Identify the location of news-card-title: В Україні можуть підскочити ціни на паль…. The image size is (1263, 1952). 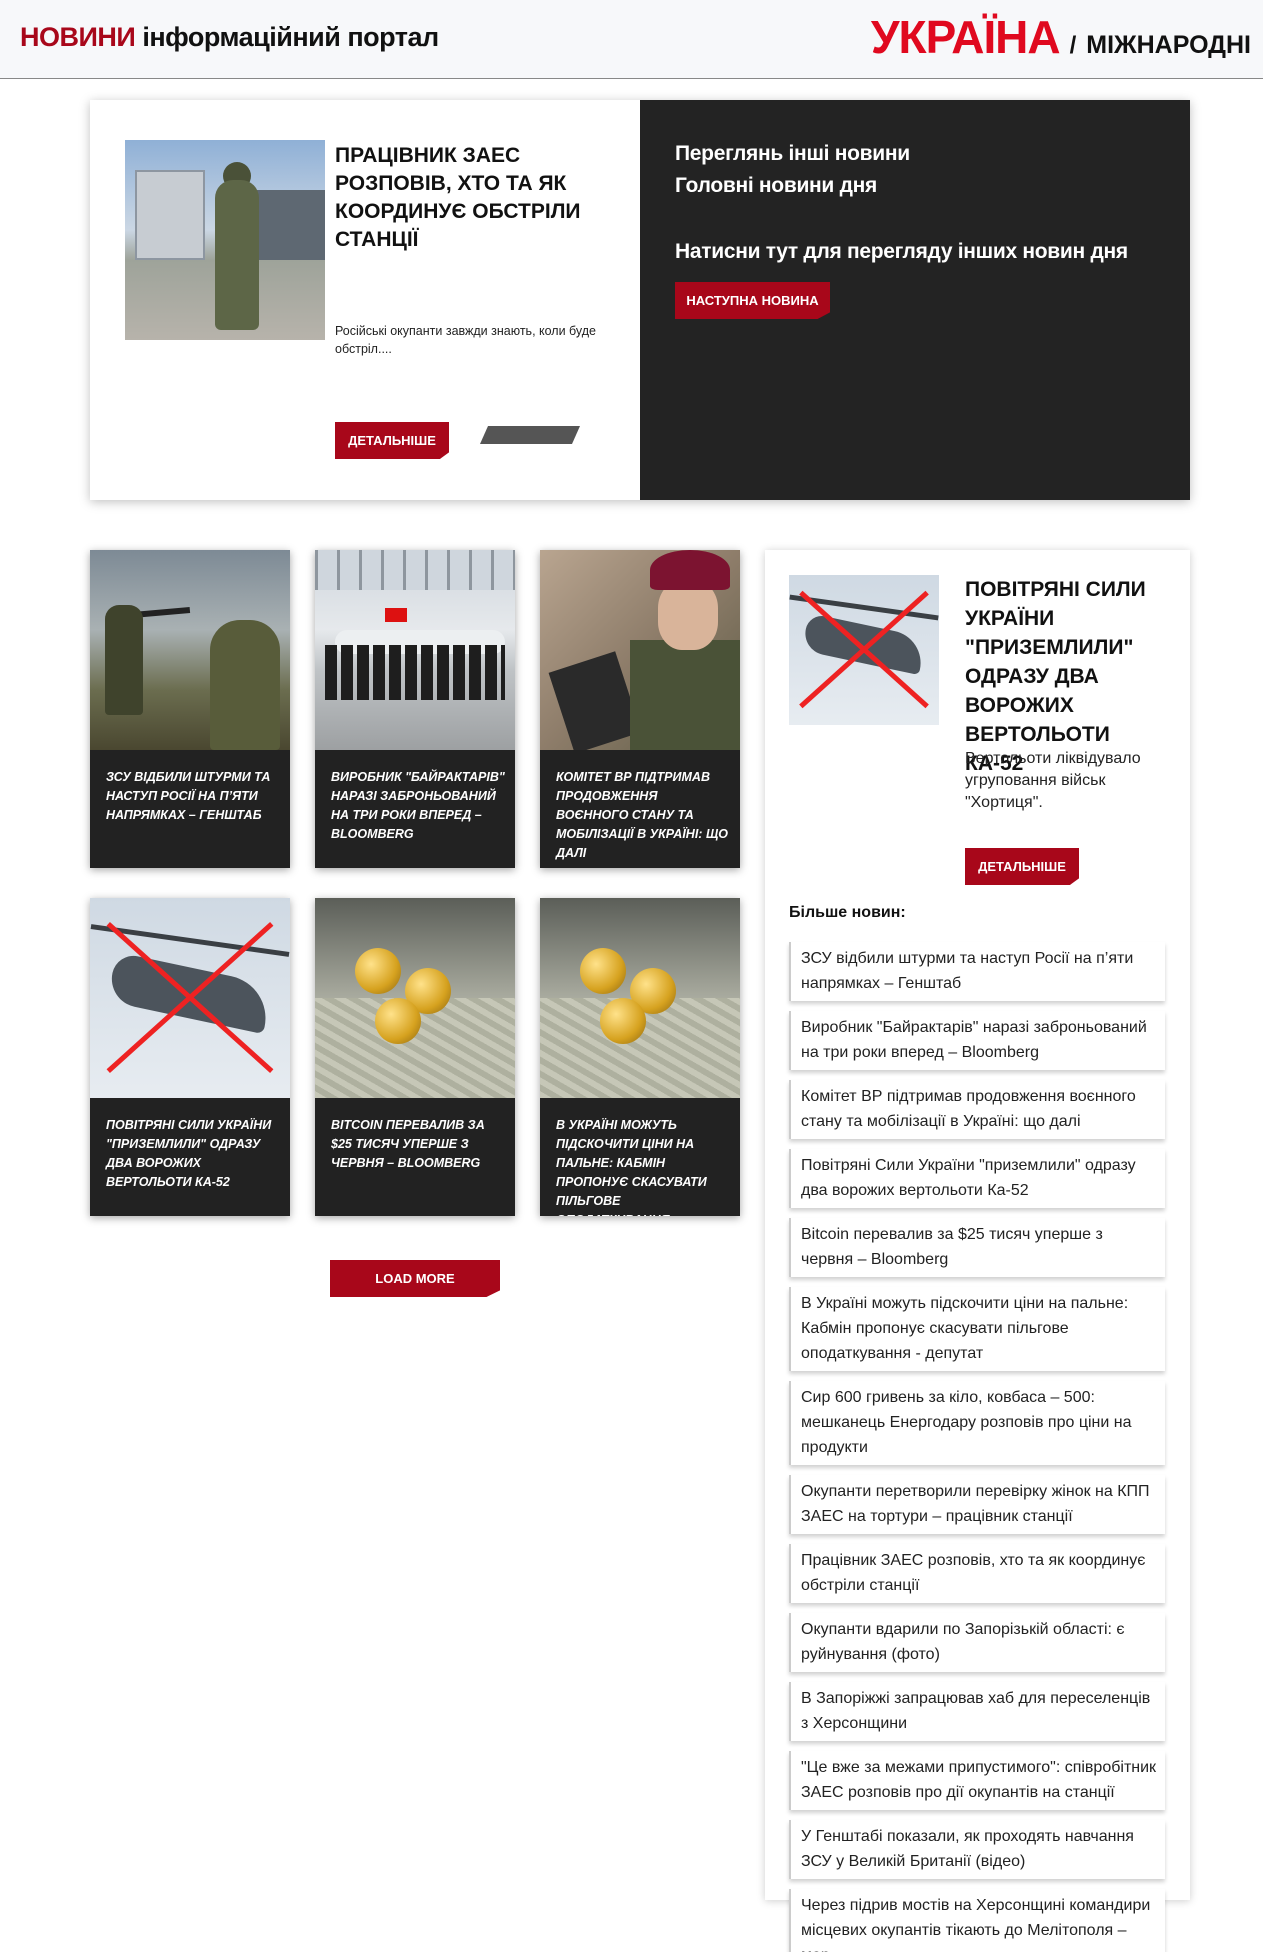
(643, 1166).